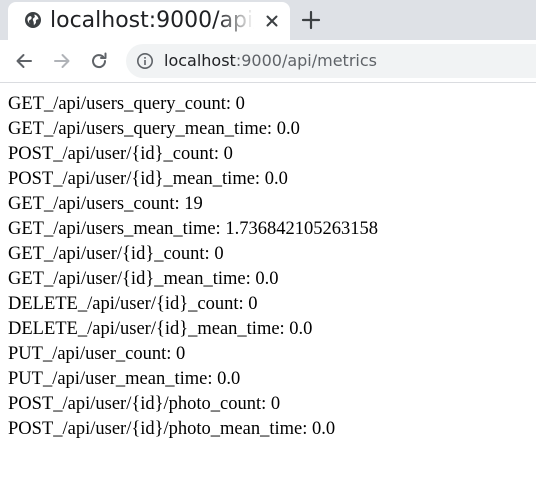 The width and height of the screenshot is (536, 502). I want to click on address-bar: localhost:9000/api/metrics, so click(331, 61).